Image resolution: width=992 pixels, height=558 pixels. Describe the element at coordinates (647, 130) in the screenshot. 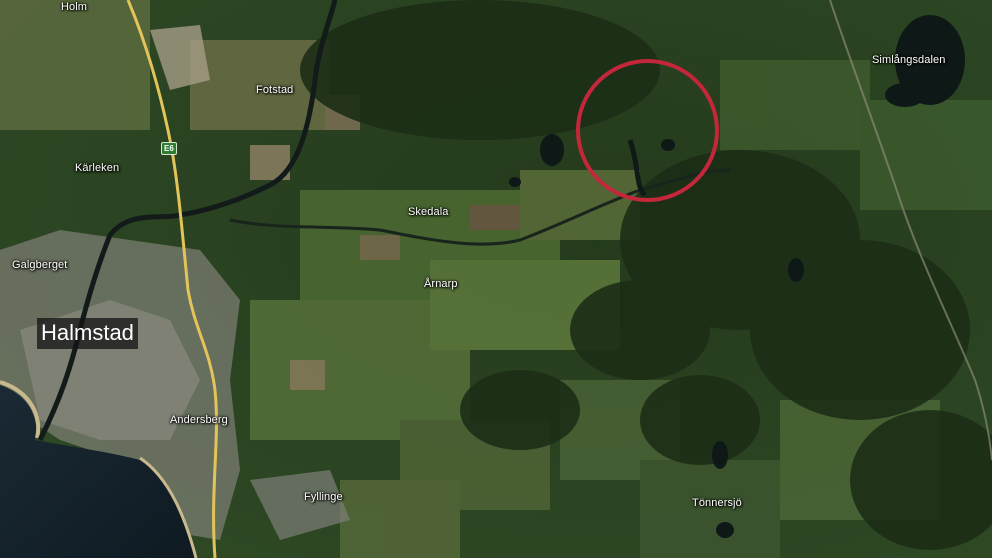

I see `highlight-circle` at that location.